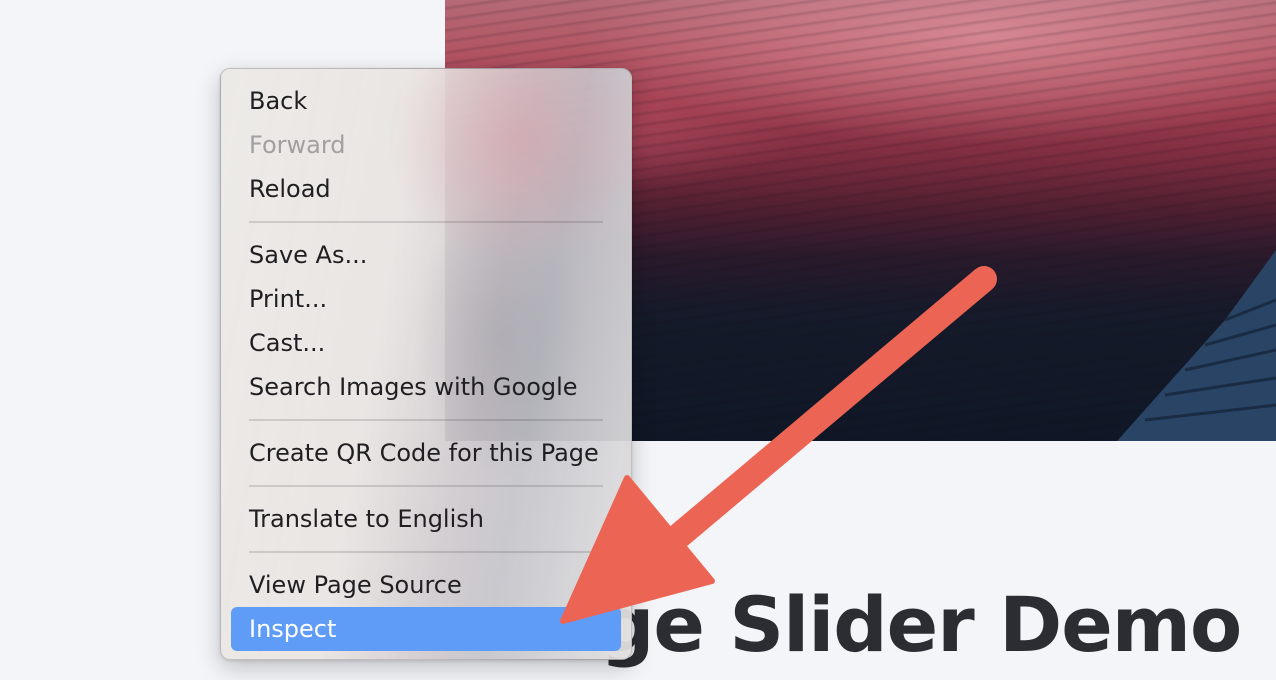 This screenshot has height=680, width=1276. I want to click on menu-item-create-qr-code: Create QR Code for this Page, so click(426, 453).